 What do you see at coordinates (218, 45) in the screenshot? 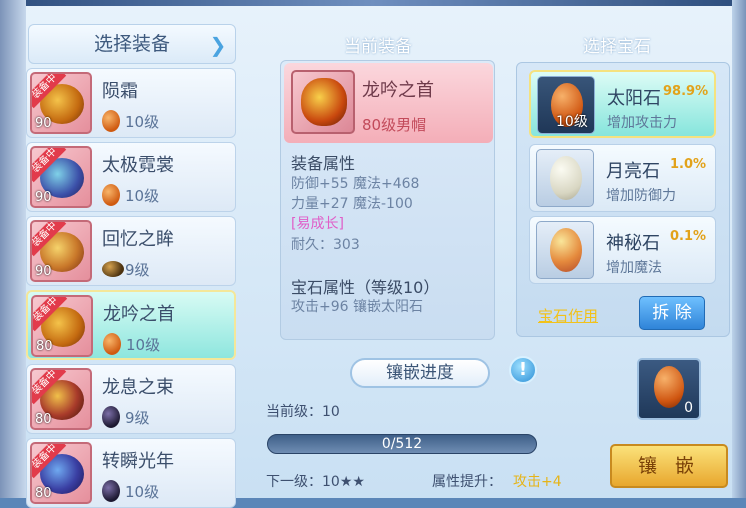
I see `arrow-right-icon: ❯` at bounding box center [218, 45].